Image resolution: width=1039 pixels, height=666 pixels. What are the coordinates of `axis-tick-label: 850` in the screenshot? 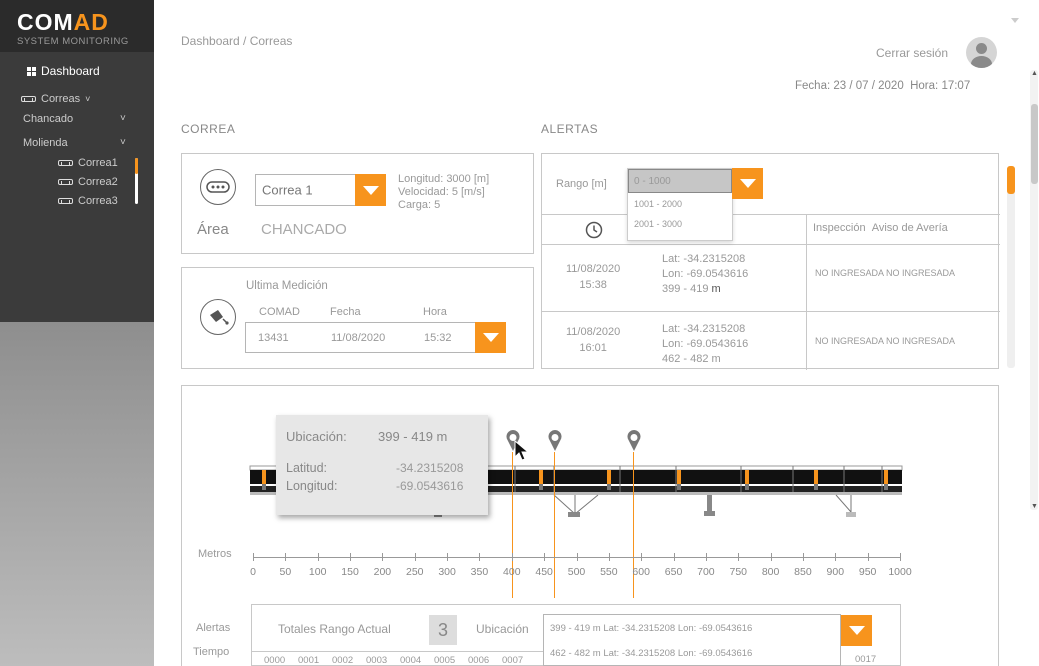 It's located at (803, 572).